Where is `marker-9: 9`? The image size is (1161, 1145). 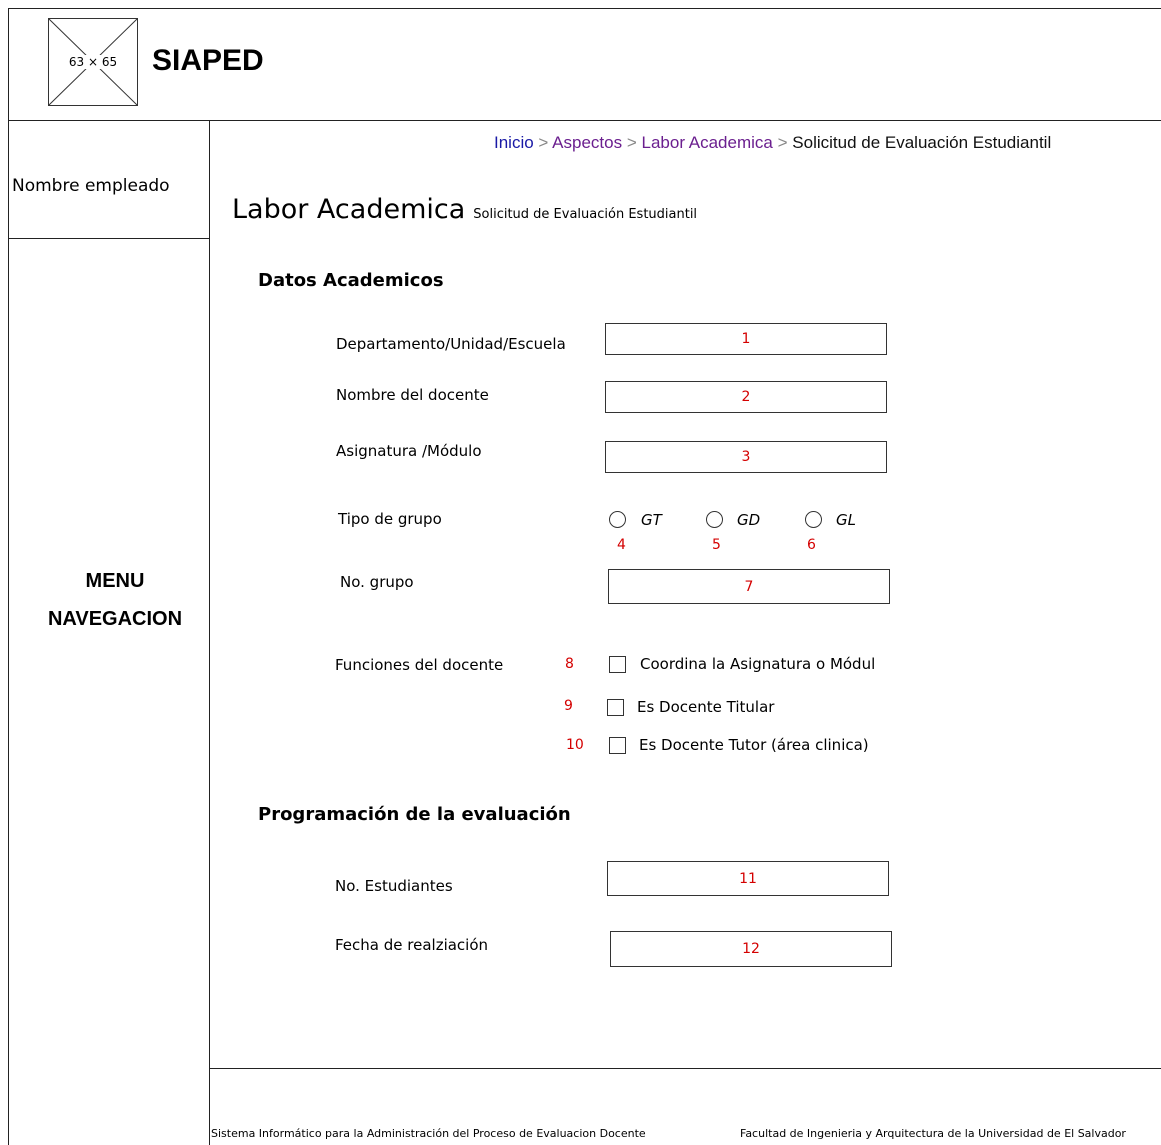
marker-9: 9 is located at coordinates (568, 706).